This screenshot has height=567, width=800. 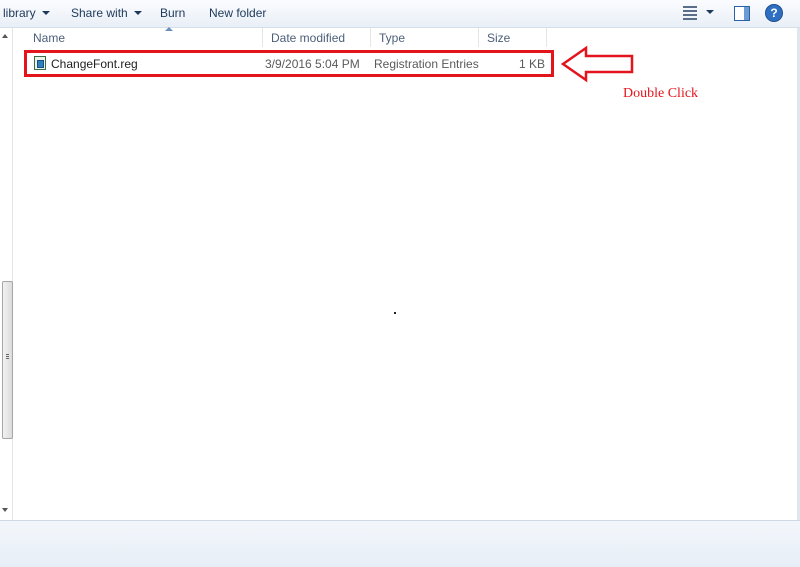 What do you see at coordinates (513, 37) in the screenshot?
I see `column-header-size: Size` at bounding box center [513, 37].